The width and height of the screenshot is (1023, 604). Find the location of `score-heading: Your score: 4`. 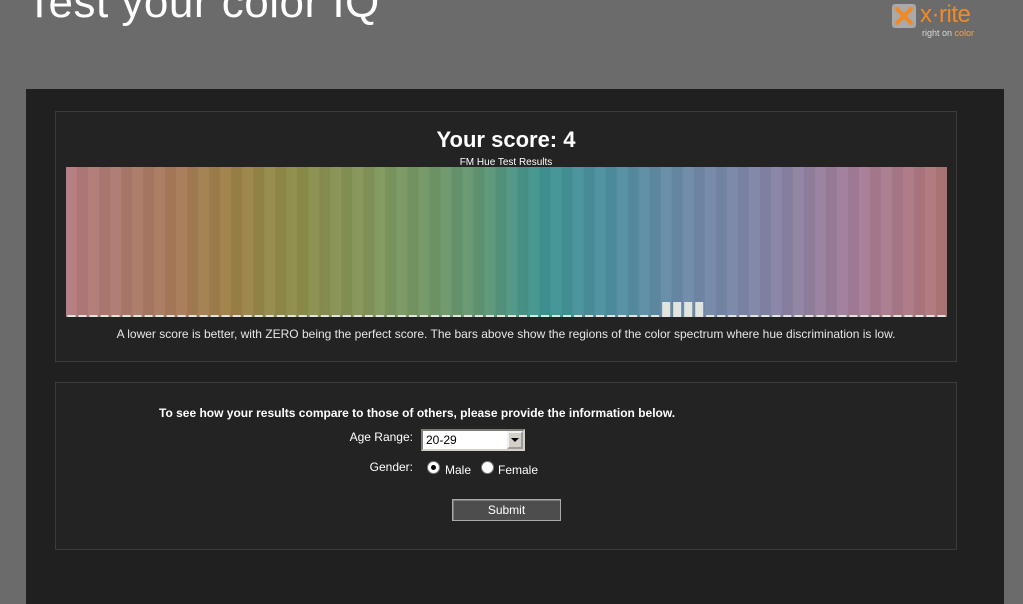

score-heading: Your score: 4 is located at coordinates (506, 139).